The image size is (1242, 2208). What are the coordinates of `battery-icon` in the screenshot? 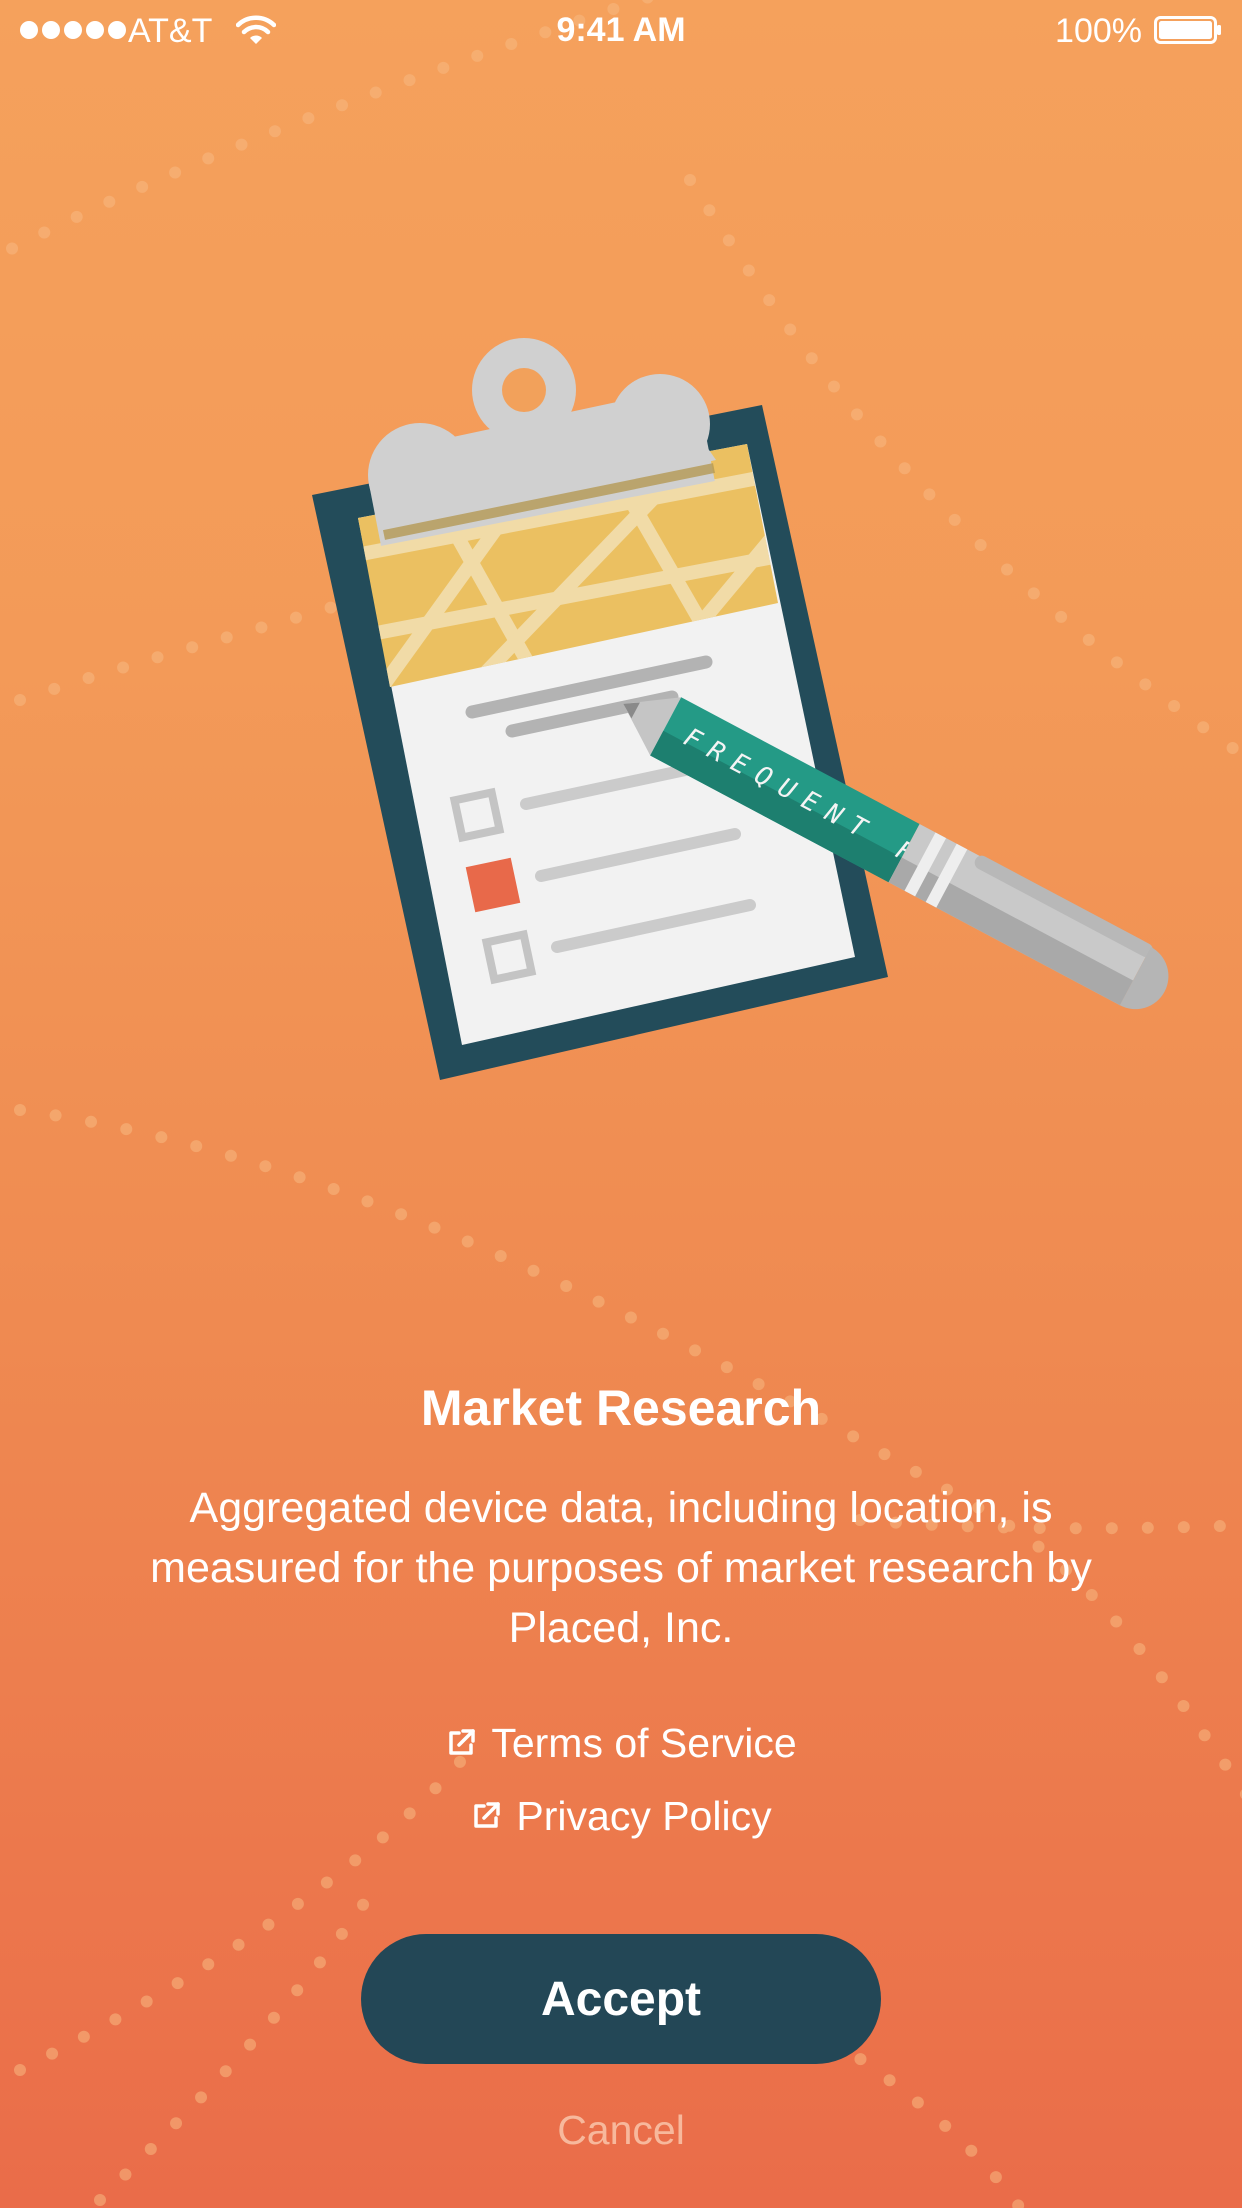 It's located at (1187, 30).